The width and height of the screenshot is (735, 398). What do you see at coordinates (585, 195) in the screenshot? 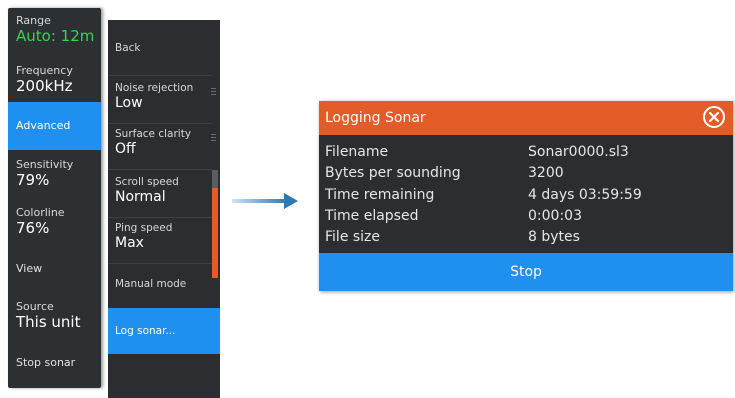
I see `info-value: 4 days 03:59:59` at bounding box center [585, 195].